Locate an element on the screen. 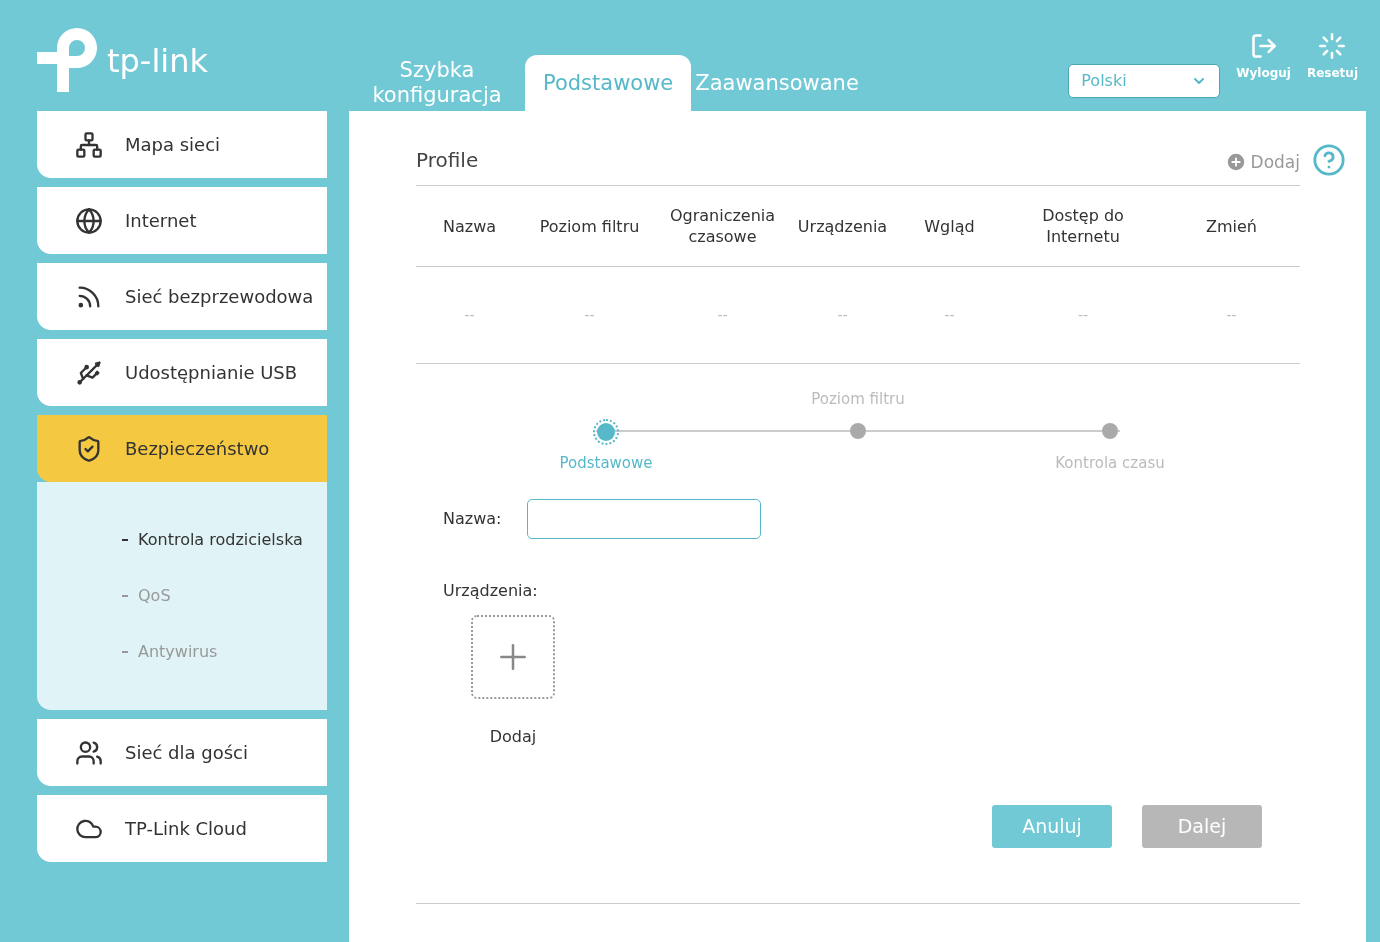  submenu-item: QoS is located at coordinates (182, 596).